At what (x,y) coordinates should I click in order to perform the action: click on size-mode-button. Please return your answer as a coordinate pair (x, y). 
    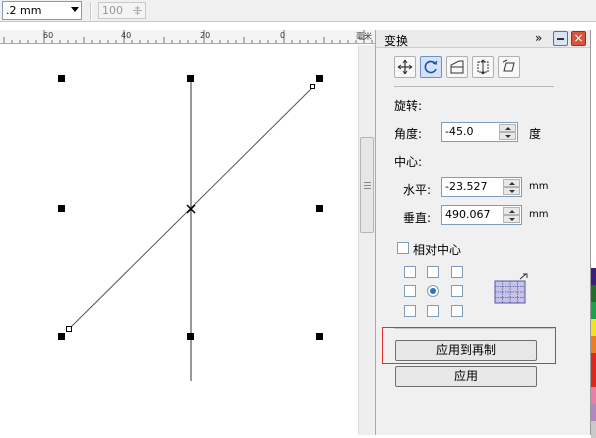
    Looking at the image, I should click on (483, 67).